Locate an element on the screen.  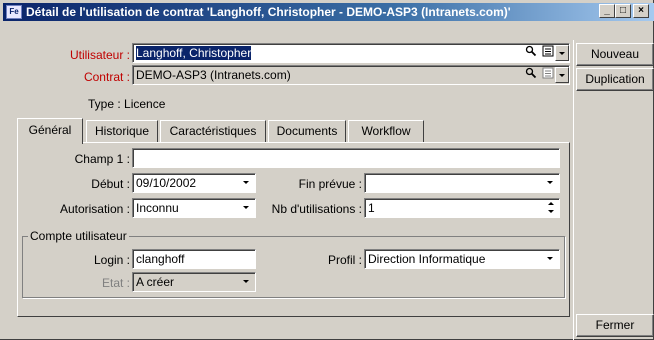
debut-field: 09/10/2002 is located at coordinates (194, 183).